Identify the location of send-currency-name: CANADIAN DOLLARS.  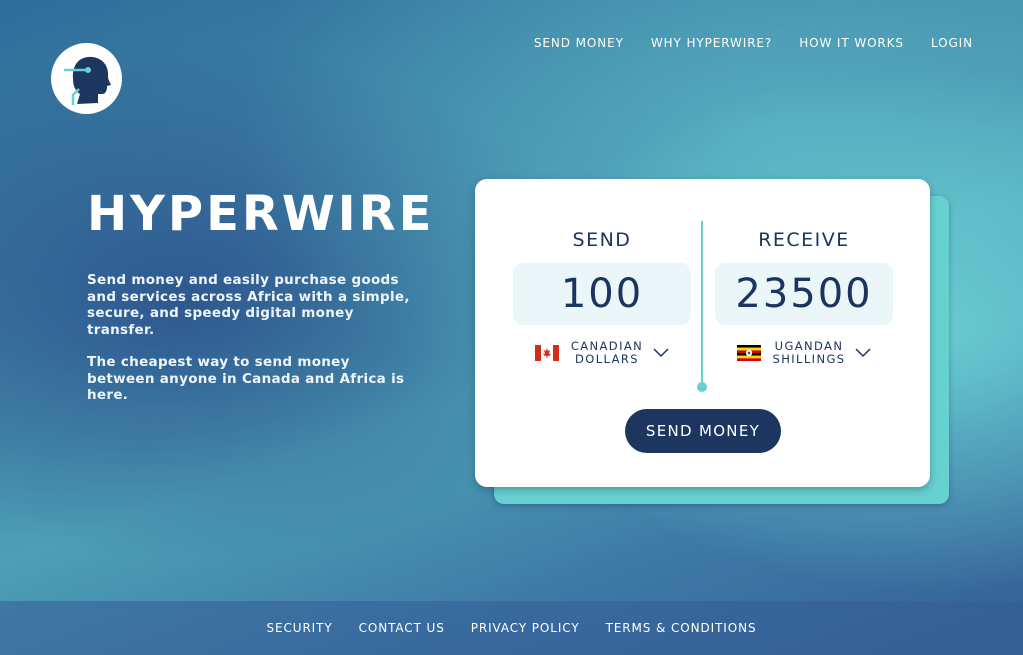
(607, 353).